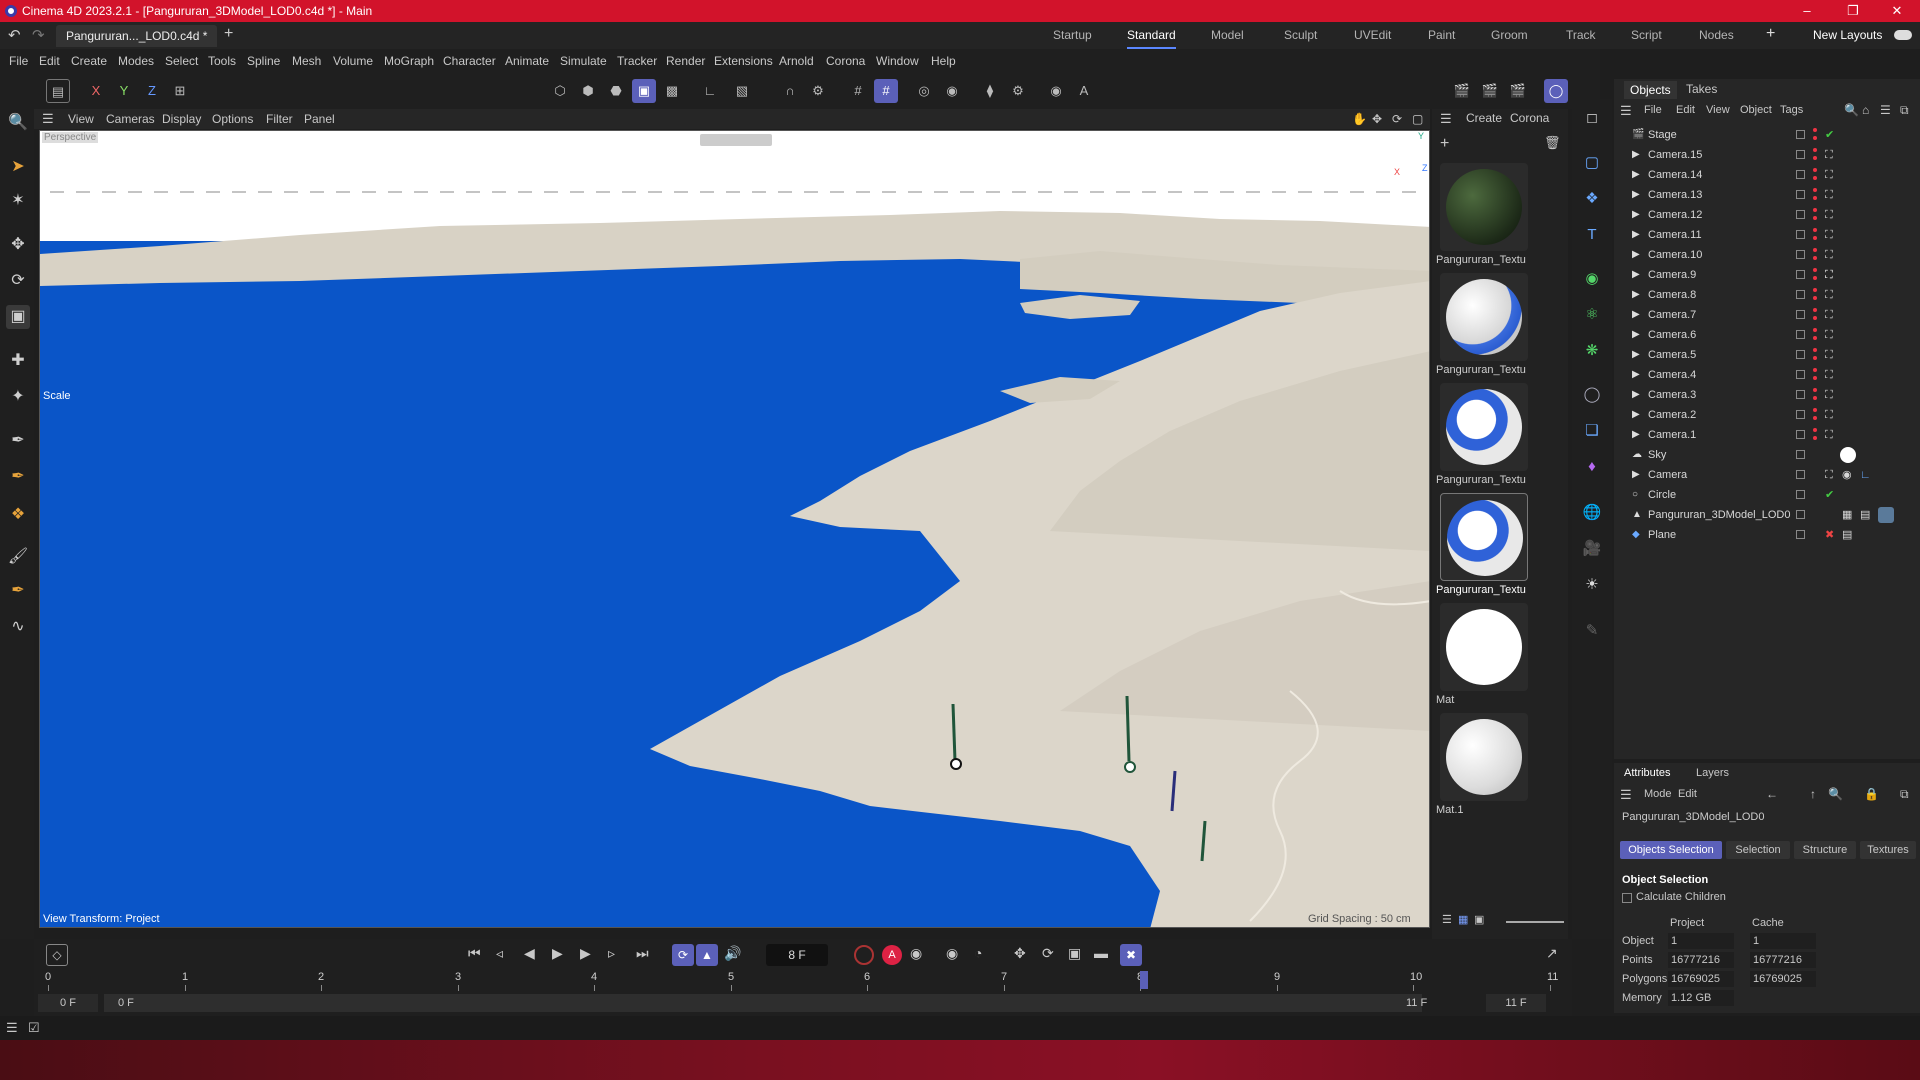 Image resolution: width=1920 pixels, height=1080 pixels. What do you see at coordinates (1685, 110) in the screenshot?
I see `objects-menu-edit: Edit` at bounding box center [1685, 110].